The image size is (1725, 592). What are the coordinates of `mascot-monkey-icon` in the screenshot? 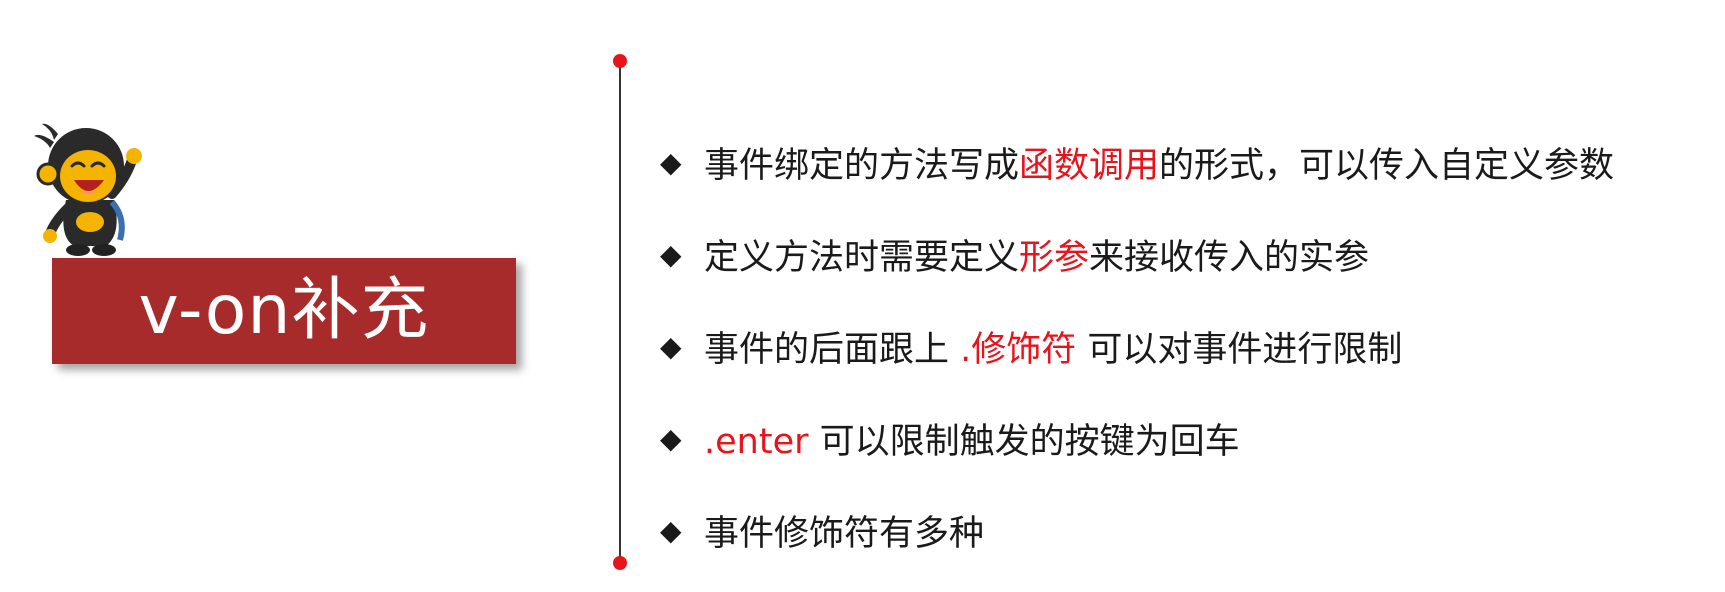 It's located at (88, 189).